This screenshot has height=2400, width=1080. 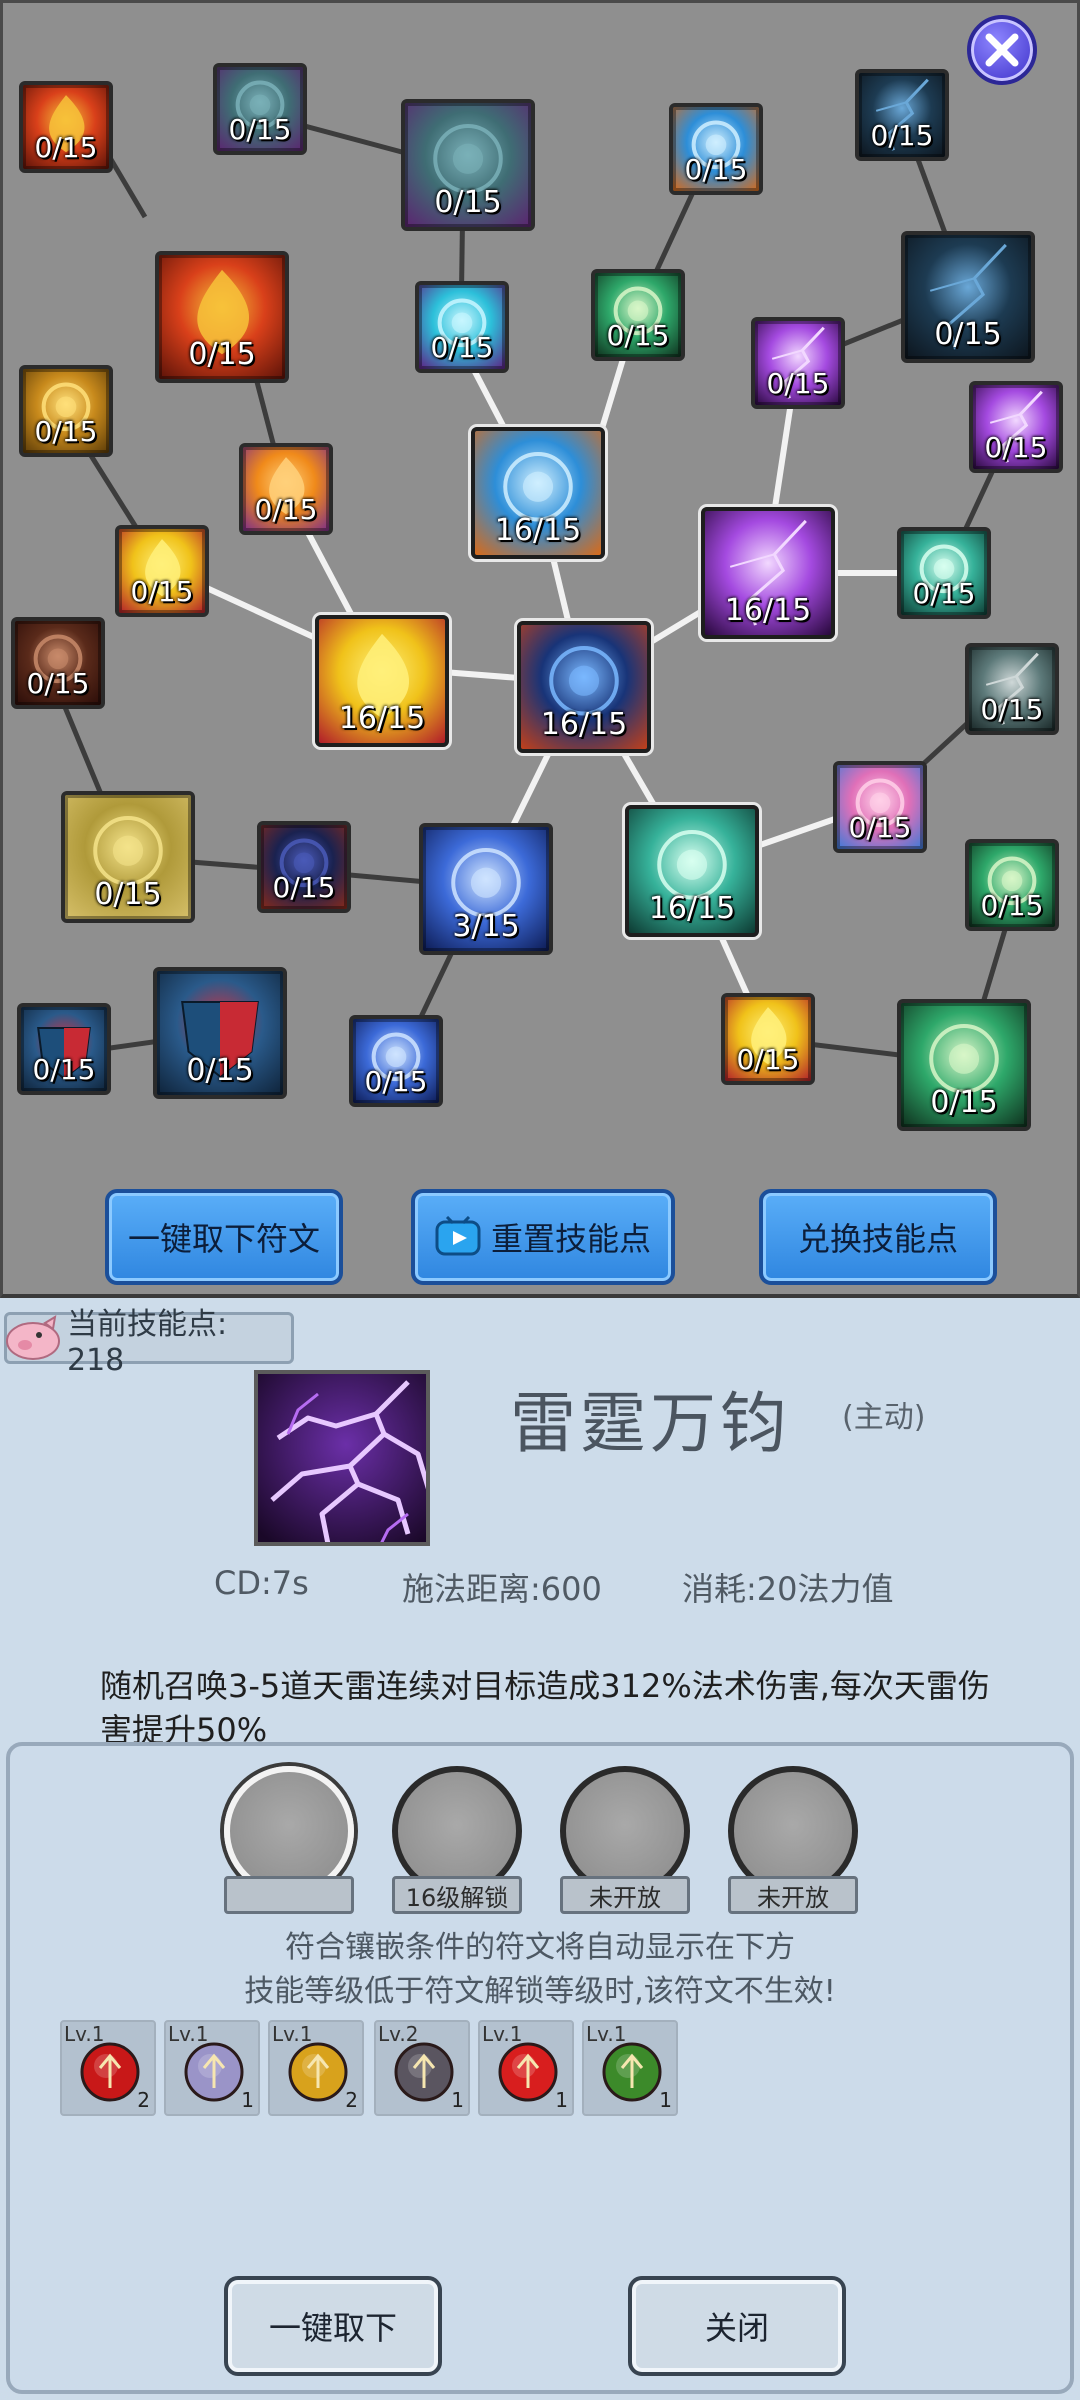 I want to click on rune-hint-2: 技能等级低于符文解锁等级时,该符文不生效!, so click(x=540, y=1991).